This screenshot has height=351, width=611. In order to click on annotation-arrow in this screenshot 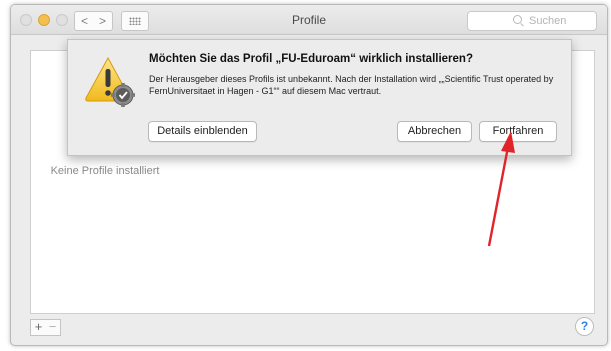, I will do `click(501, 189)`.